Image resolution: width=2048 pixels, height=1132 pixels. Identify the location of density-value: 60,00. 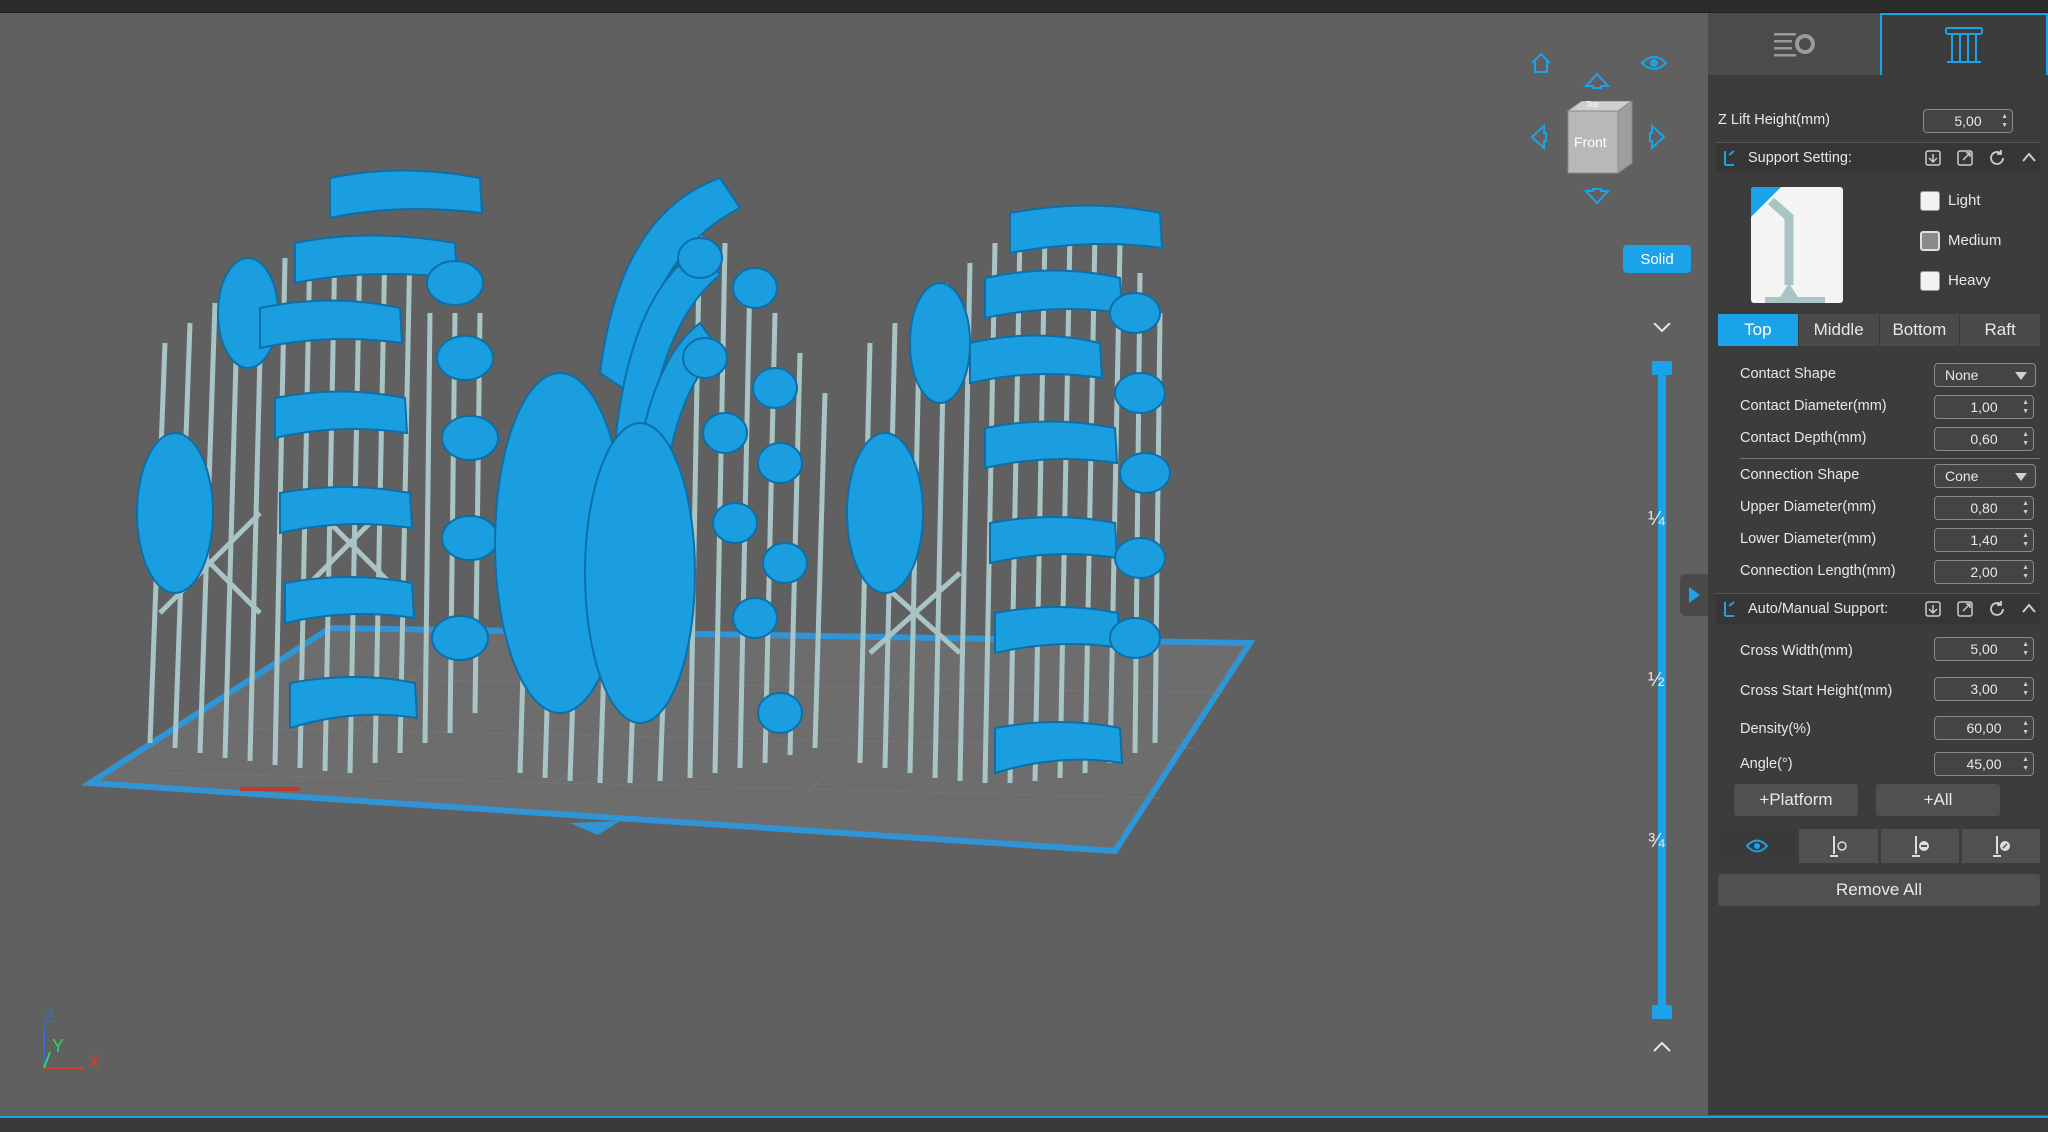
(1984, 728).